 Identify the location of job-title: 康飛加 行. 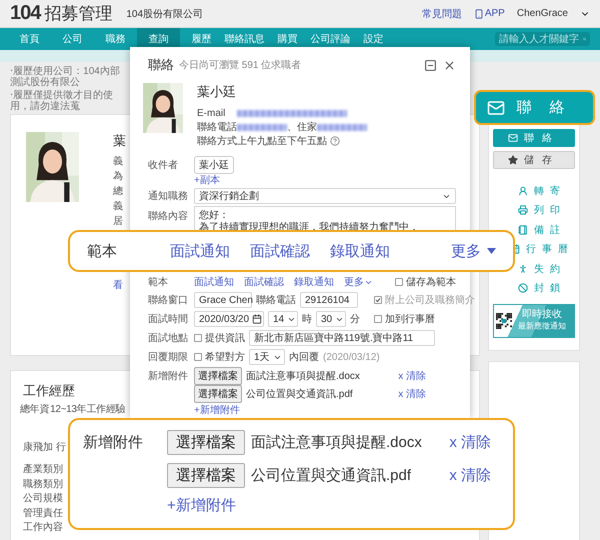
(44, 447).